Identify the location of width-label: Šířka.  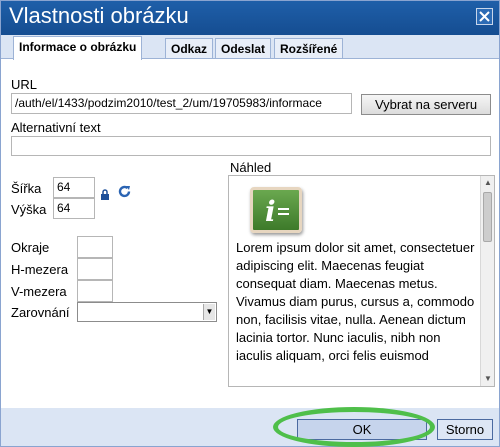
(26, 188).